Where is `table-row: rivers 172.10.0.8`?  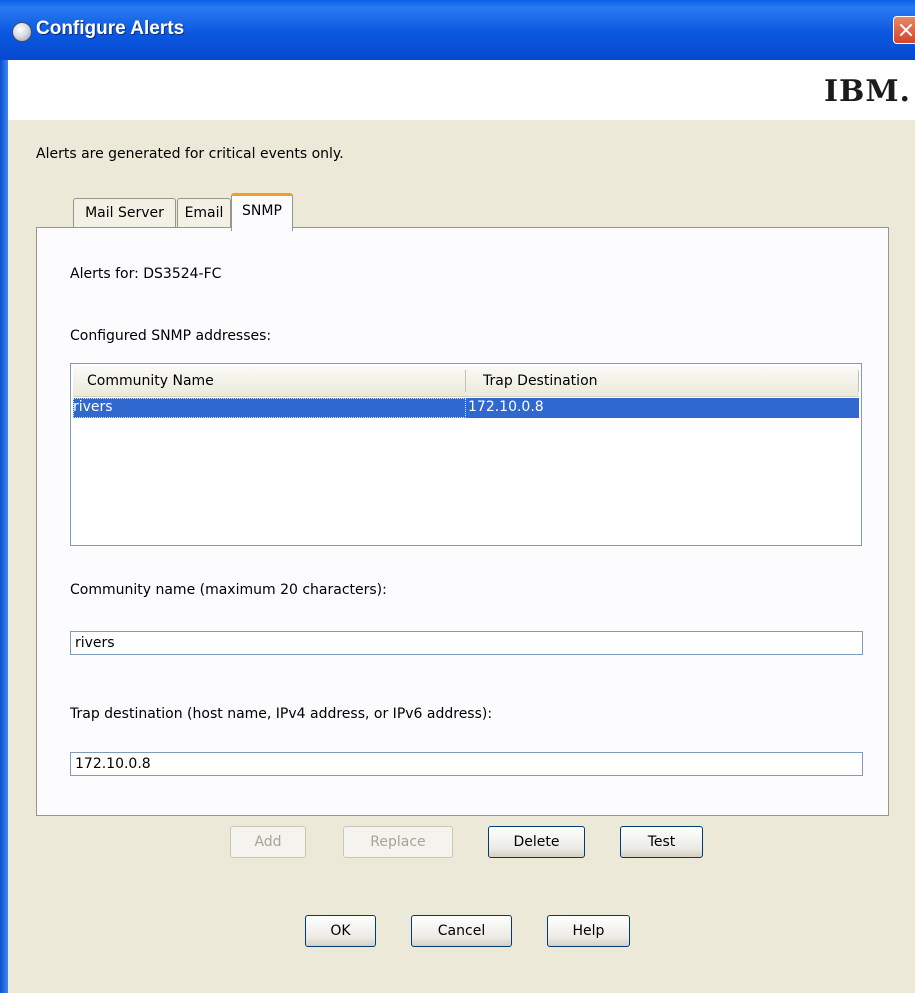
table-row: rivers 172.10.0.8 is located at coordinates (466, 408).